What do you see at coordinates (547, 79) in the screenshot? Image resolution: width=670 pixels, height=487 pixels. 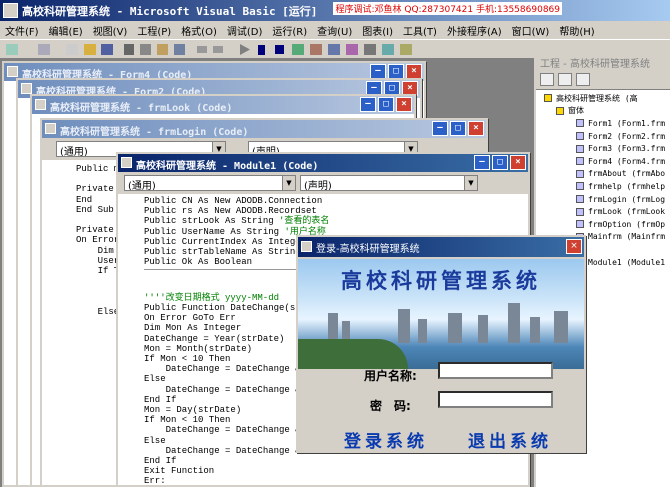 I see `view-code-icon` at bounding box center [547, 79].